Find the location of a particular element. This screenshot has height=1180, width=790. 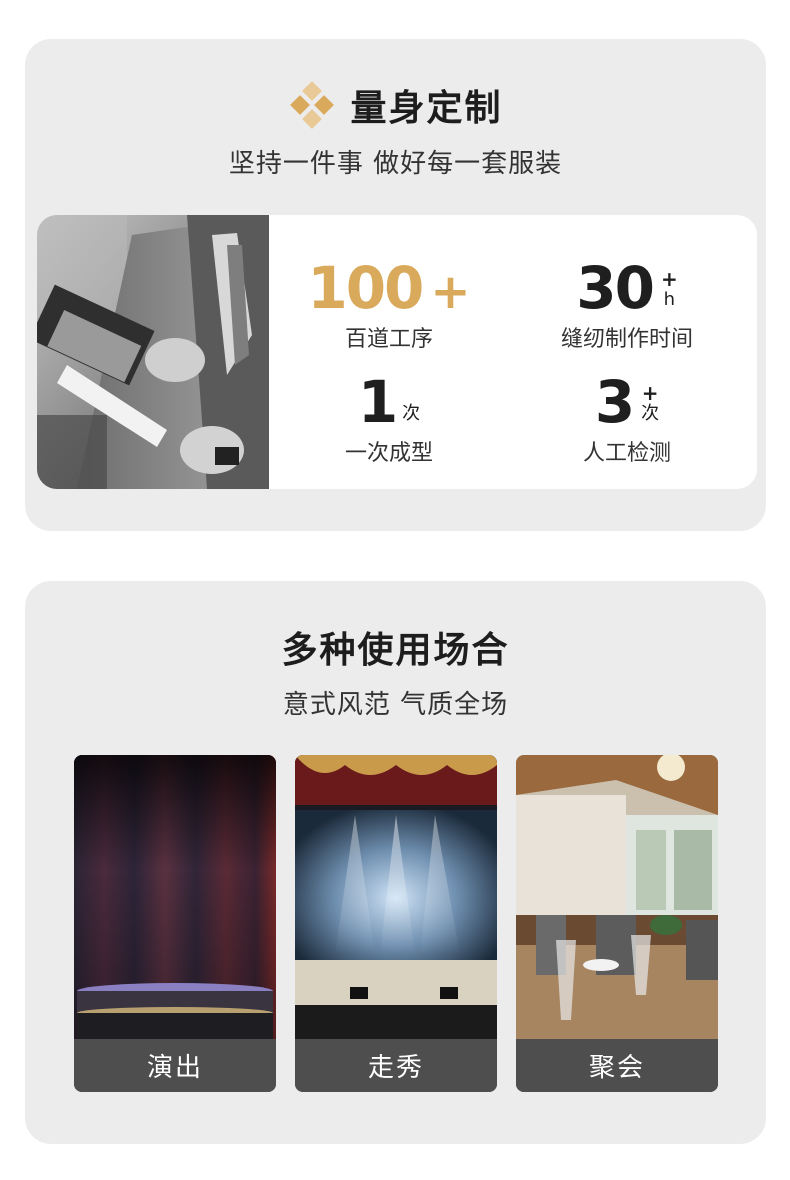

custom-title-row: 量身定制 is located at coordinates (395, 105).